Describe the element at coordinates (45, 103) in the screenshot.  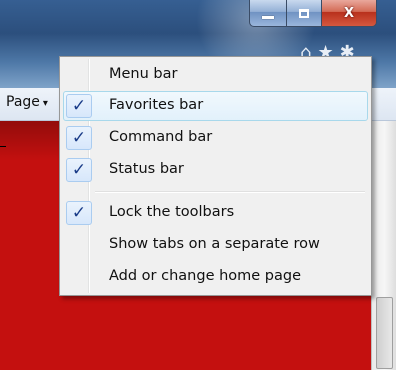
I see `chevron-down-icon: ▾` at that location.